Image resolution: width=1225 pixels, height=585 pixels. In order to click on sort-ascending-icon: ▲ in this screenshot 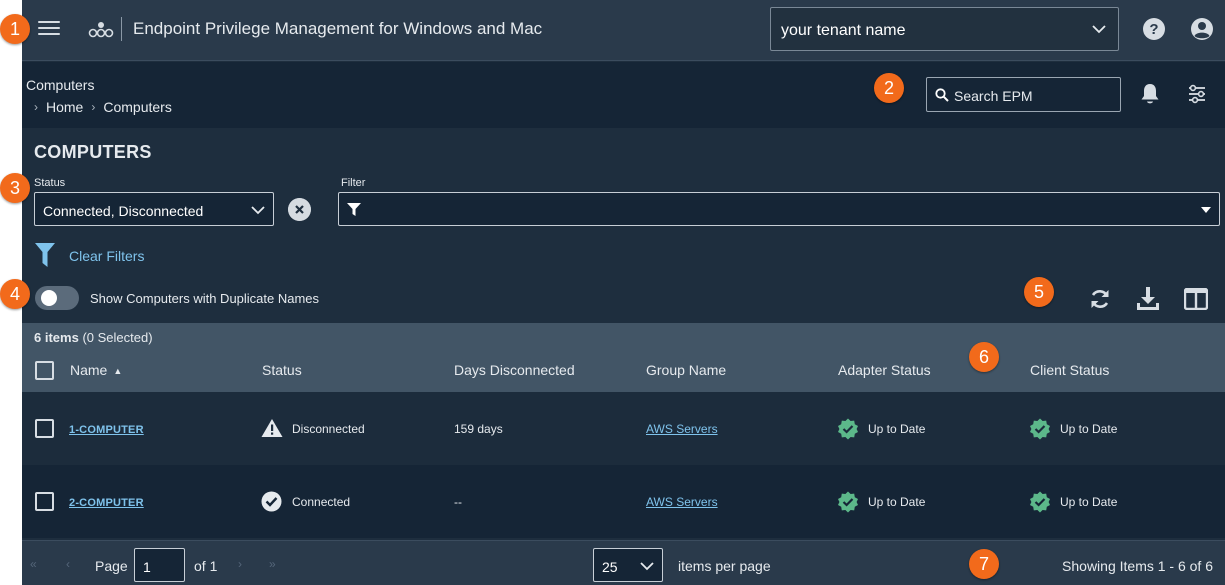, I will do `click(117, 371)`.